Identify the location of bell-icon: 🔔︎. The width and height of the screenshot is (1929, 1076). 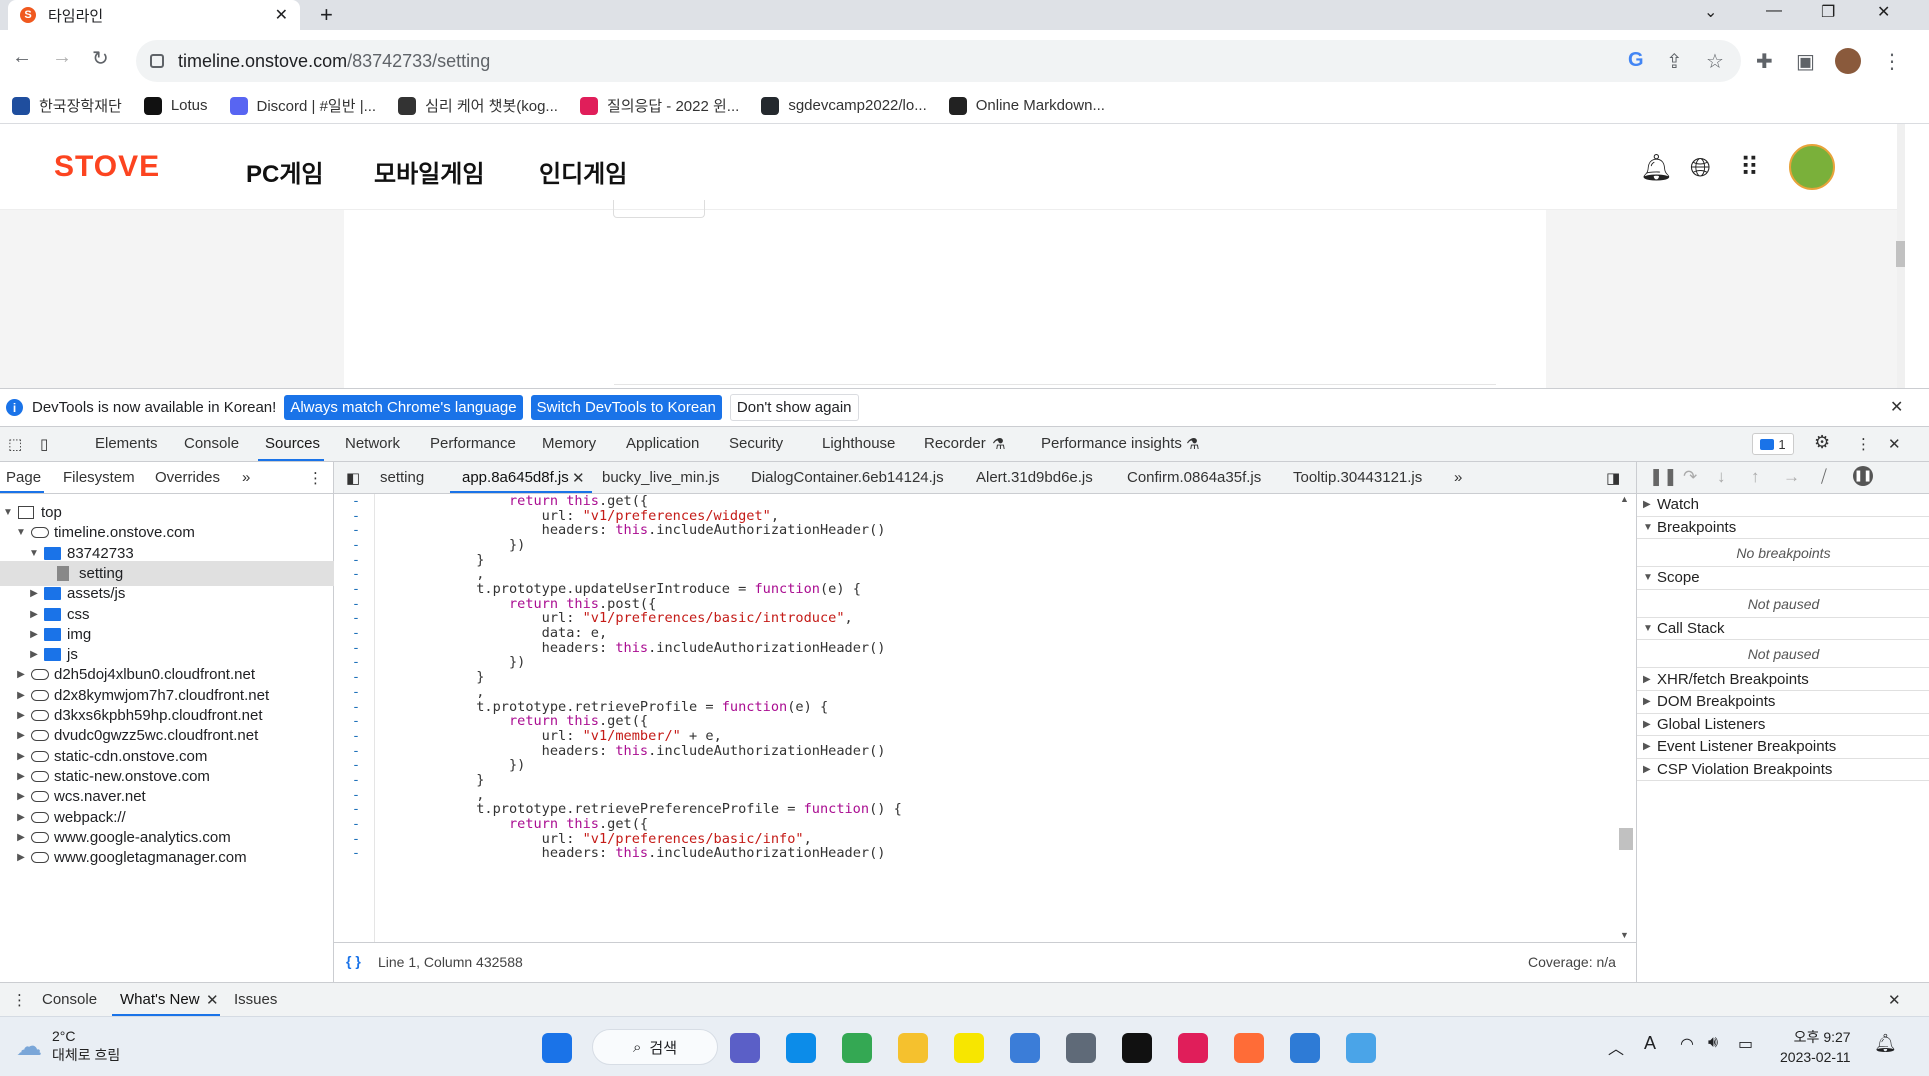
(1656, 167).